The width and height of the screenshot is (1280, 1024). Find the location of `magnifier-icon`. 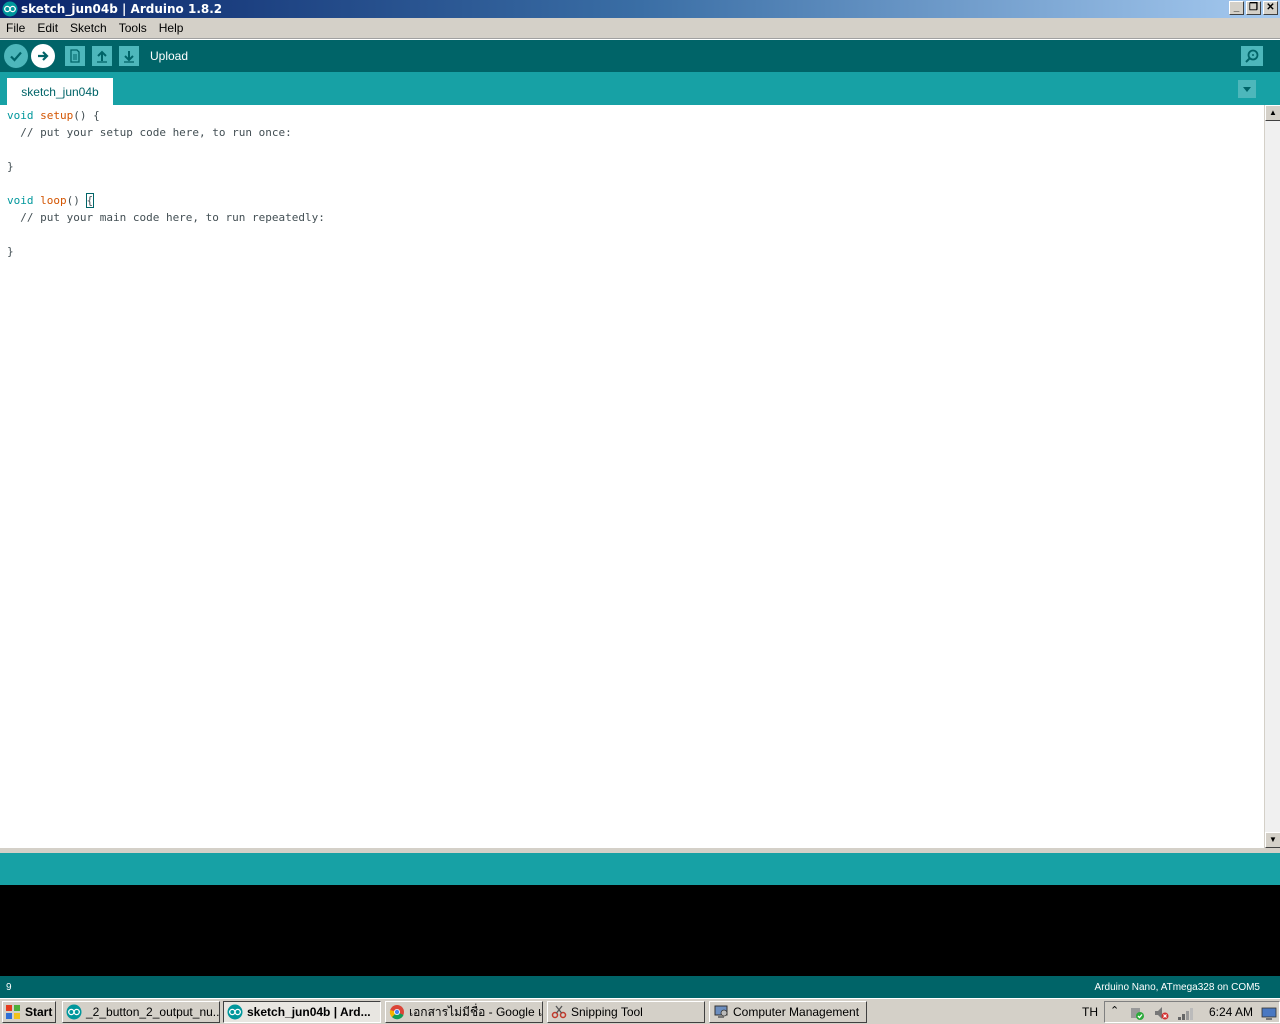

magnifier-icon is located at coordinates (1252, 56).